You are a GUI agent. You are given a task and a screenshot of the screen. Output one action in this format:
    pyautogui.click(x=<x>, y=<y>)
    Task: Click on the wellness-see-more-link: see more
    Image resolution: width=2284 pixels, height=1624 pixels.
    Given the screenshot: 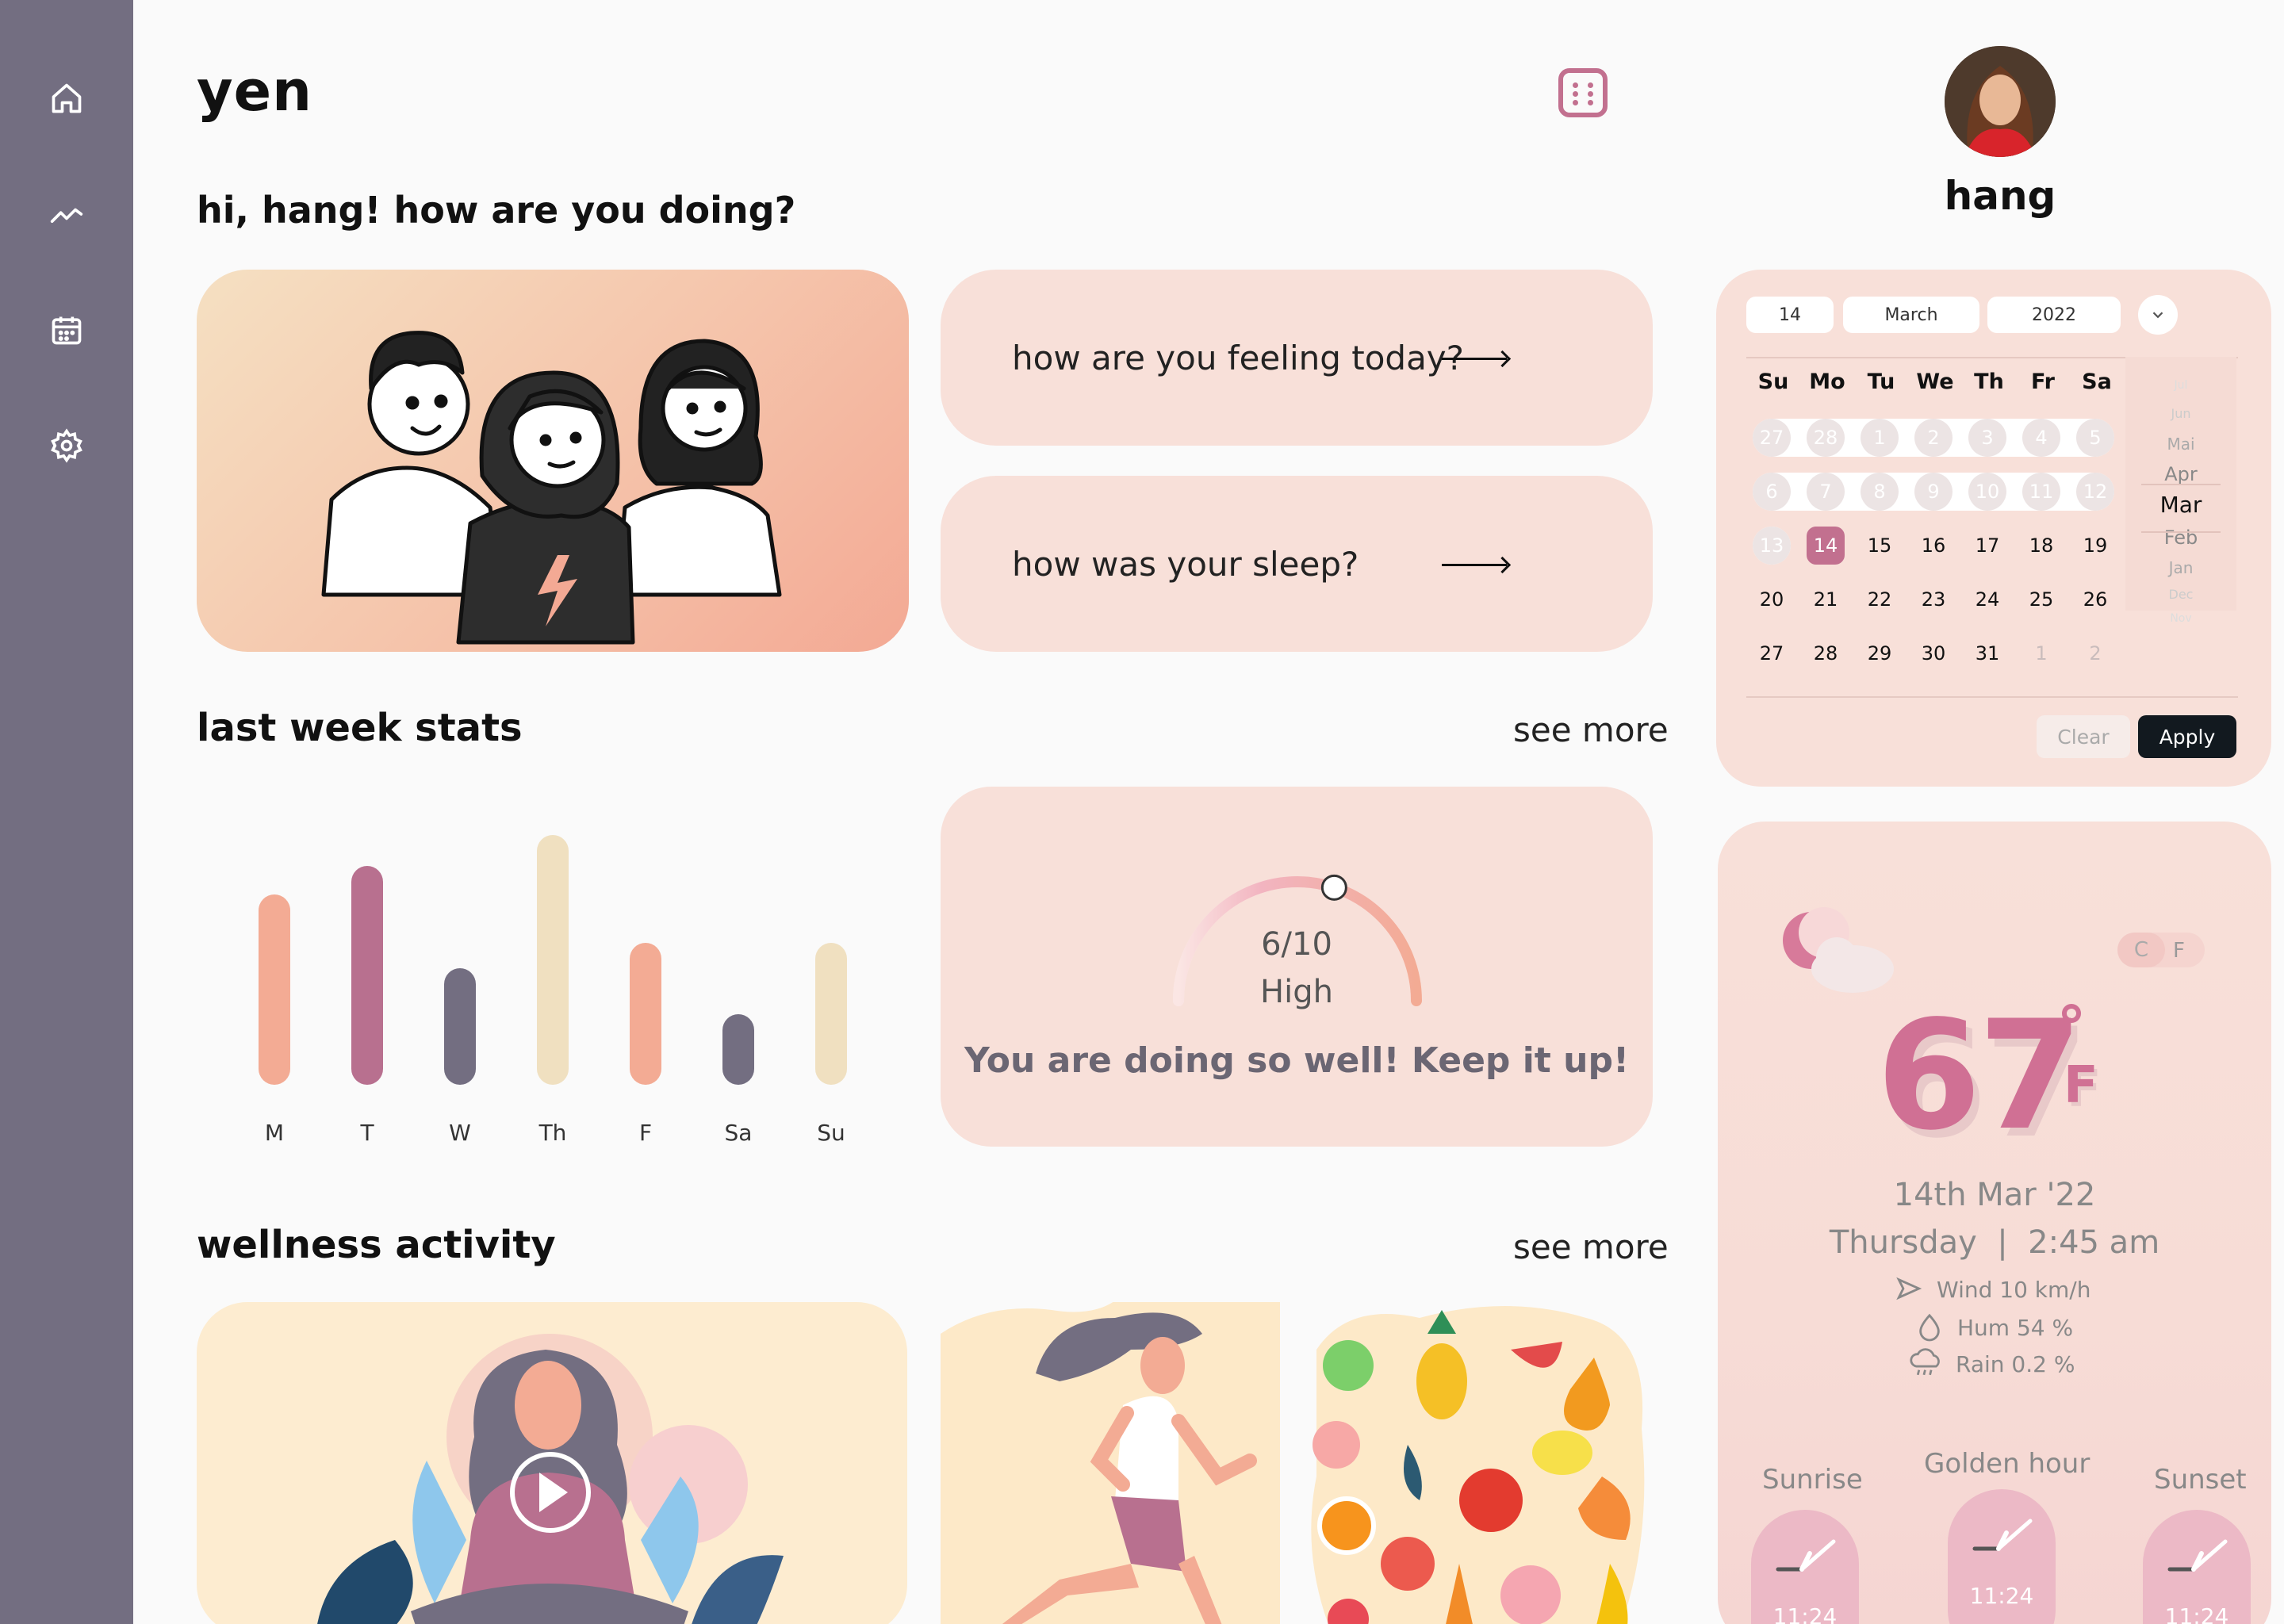 What is the action you would take?
    pyautogui.click(x=1591, y=1247)
    